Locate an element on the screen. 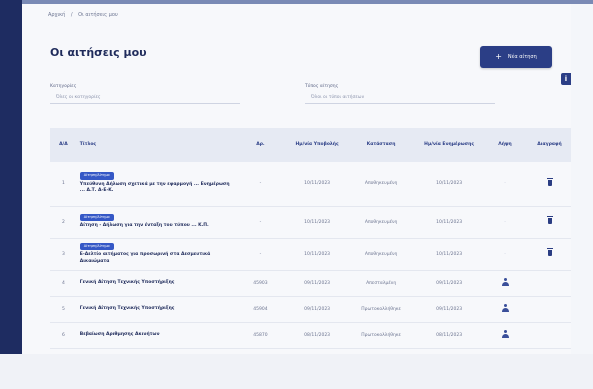  type-filter-underline is located at coordinates (400, 103).